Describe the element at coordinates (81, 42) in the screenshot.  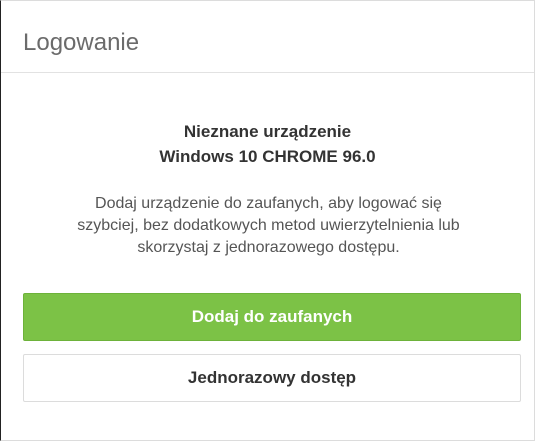
I see `page-title: Logowanie` at that location.